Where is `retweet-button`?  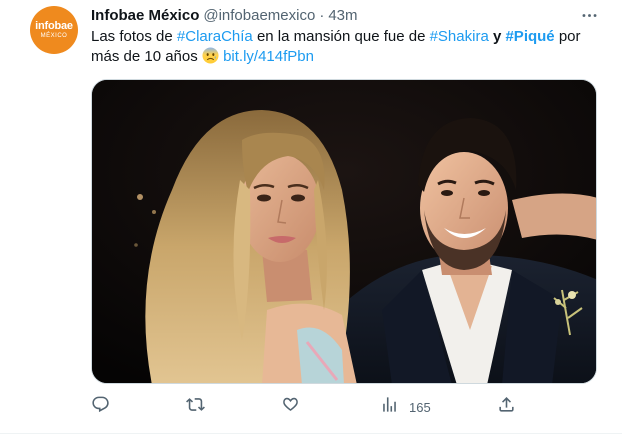
retweet-button is located at coordinates (195, 407).